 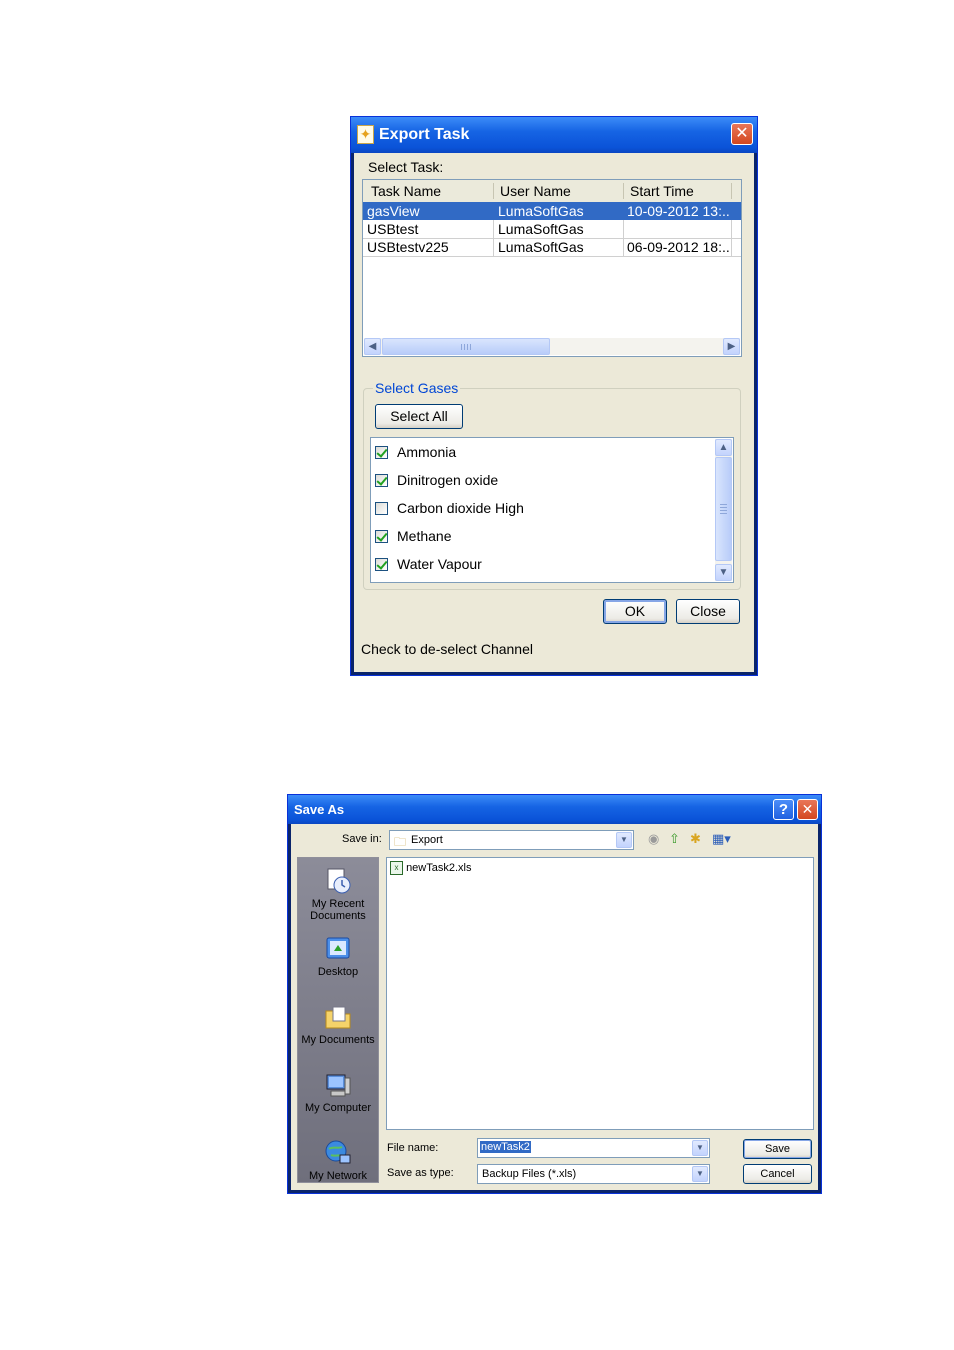 What do you see at coordinates (535, 191) in the screenshot?
I see `column-user-name: User Name` at bounding box center [535, 191].